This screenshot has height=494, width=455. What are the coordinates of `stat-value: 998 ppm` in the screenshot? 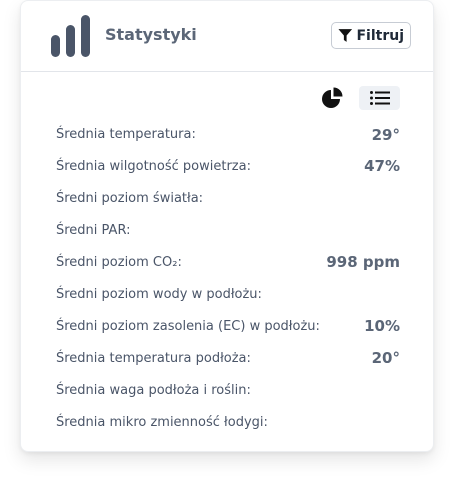 It's located at (363, 262).